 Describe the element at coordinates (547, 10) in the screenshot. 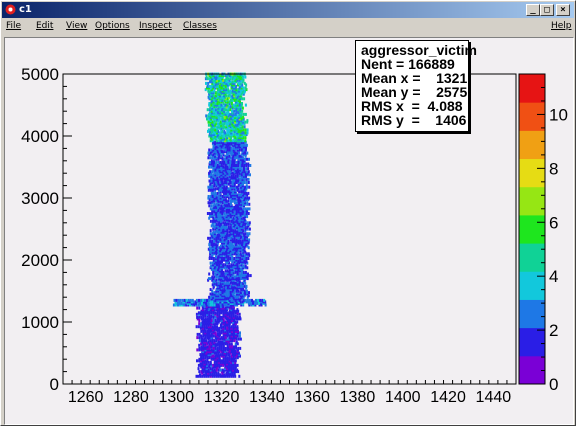

I see `maximize-button: □` at that location.